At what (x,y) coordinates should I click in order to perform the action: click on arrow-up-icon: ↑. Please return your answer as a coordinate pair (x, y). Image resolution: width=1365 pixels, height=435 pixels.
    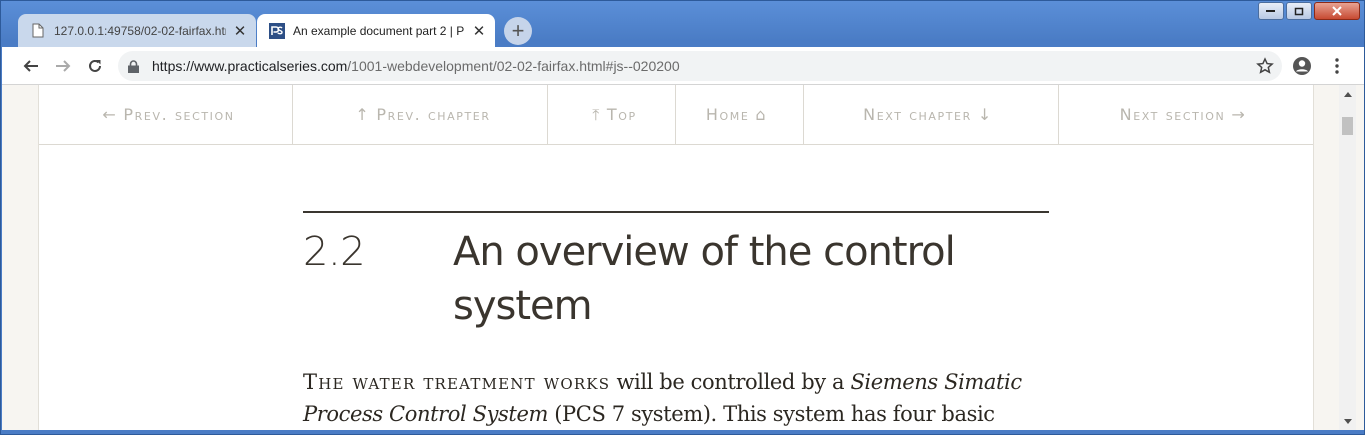
    Looking at the image, I should click on (363, 114).